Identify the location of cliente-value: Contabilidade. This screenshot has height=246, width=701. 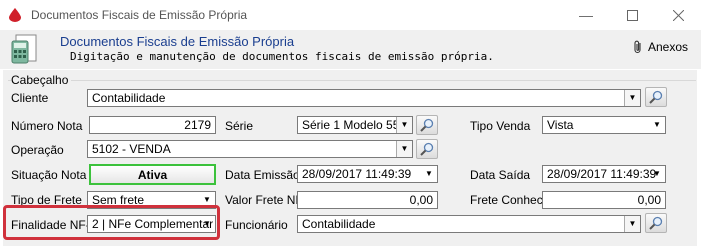
(129, 98).